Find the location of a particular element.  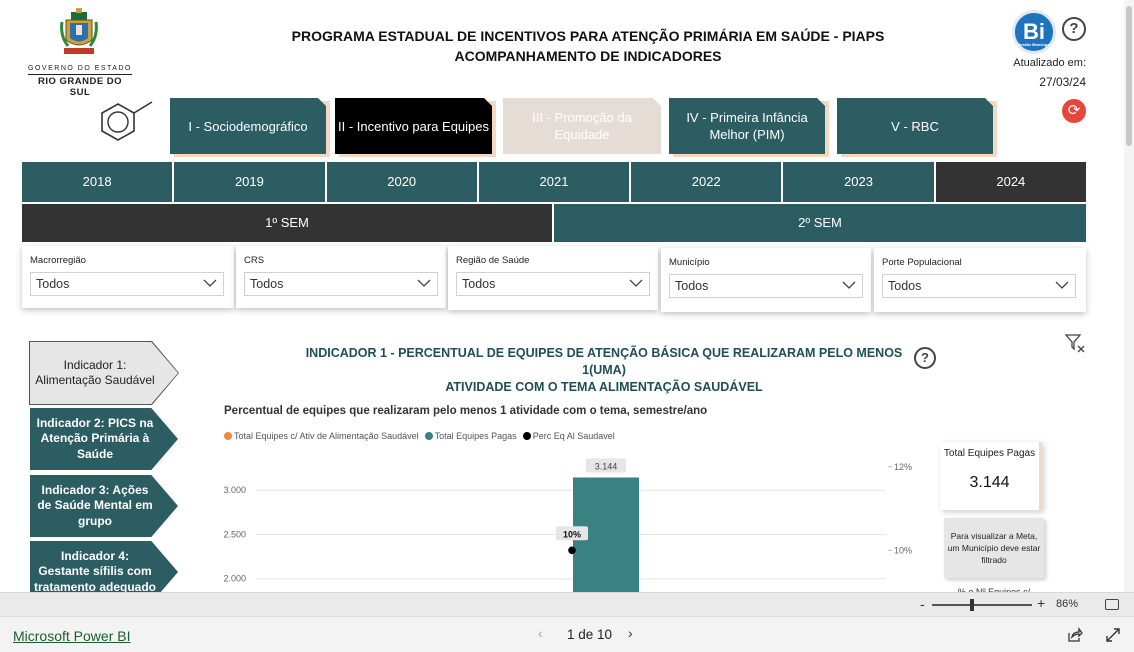

tab-label: I - Sociodemográfico is located at coordinates (248, 126).